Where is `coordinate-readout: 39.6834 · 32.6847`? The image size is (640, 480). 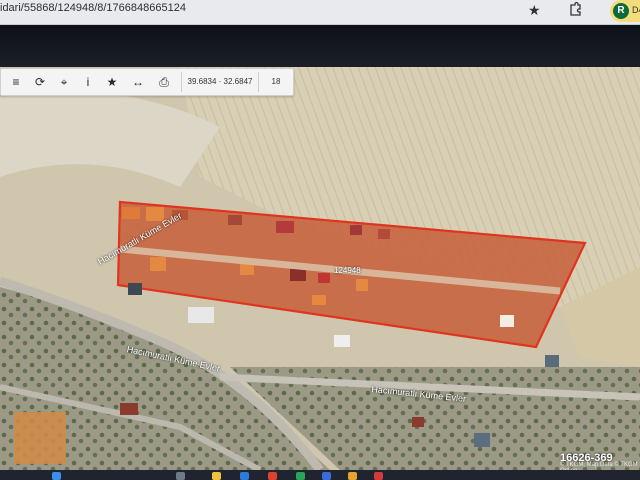
coordinate-readout: 39.6834 · 32.6847 is located at coordinates (220, 82).